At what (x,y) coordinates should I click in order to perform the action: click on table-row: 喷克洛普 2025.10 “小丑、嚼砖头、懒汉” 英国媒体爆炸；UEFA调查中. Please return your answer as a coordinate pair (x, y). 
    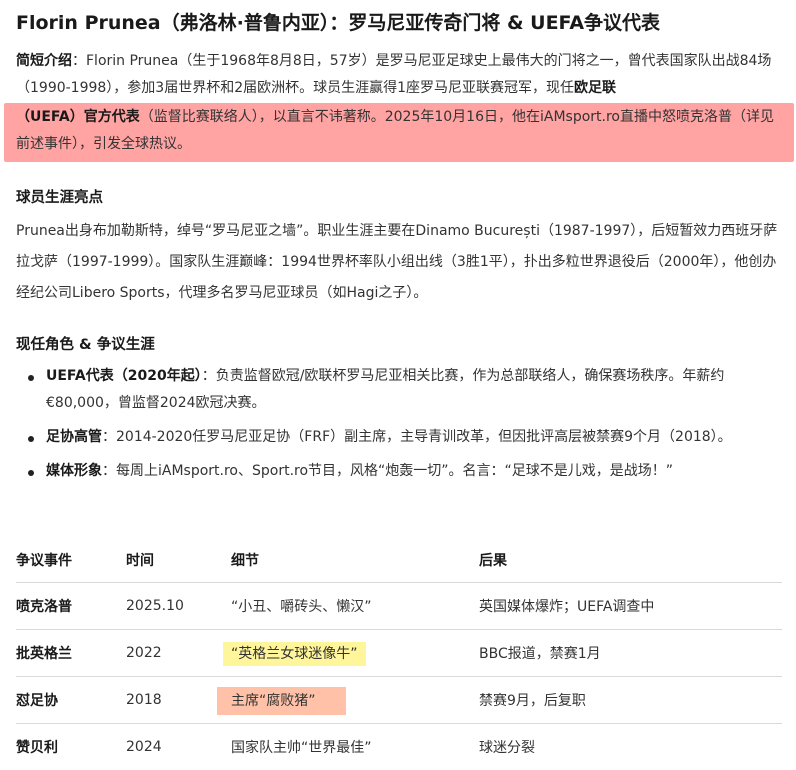
    Looking at the image, I should click on (399, 606).